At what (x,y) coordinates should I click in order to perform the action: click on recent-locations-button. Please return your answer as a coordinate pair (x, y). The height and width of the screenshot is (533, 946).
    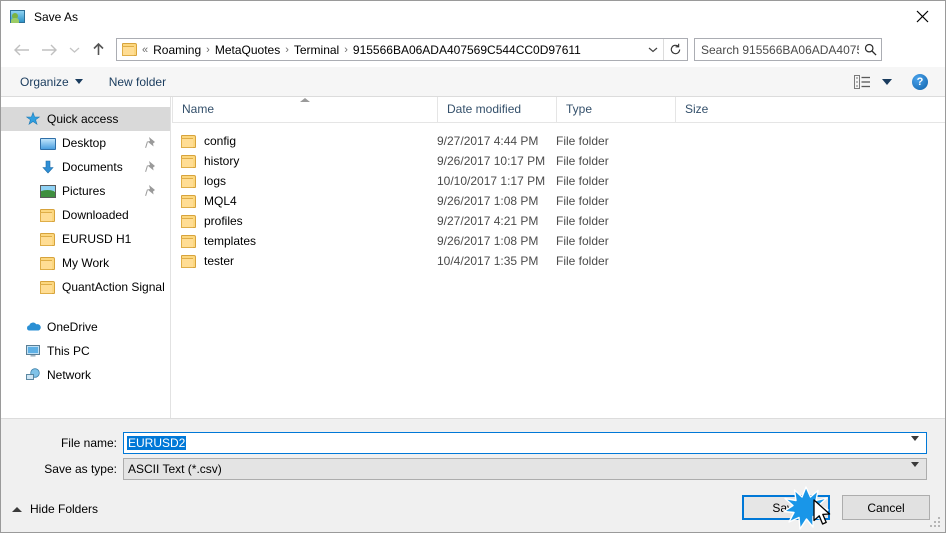
    Looking at the image, I should click on (74, 50).